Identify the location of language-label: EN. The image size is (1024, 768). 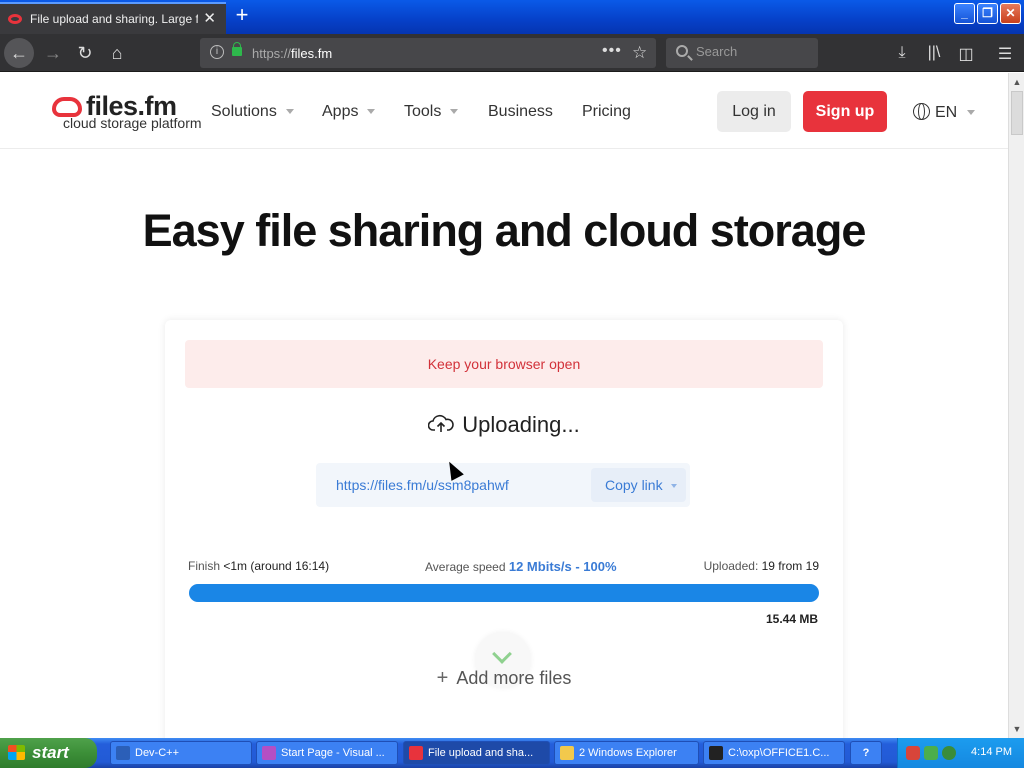
(946, 112).